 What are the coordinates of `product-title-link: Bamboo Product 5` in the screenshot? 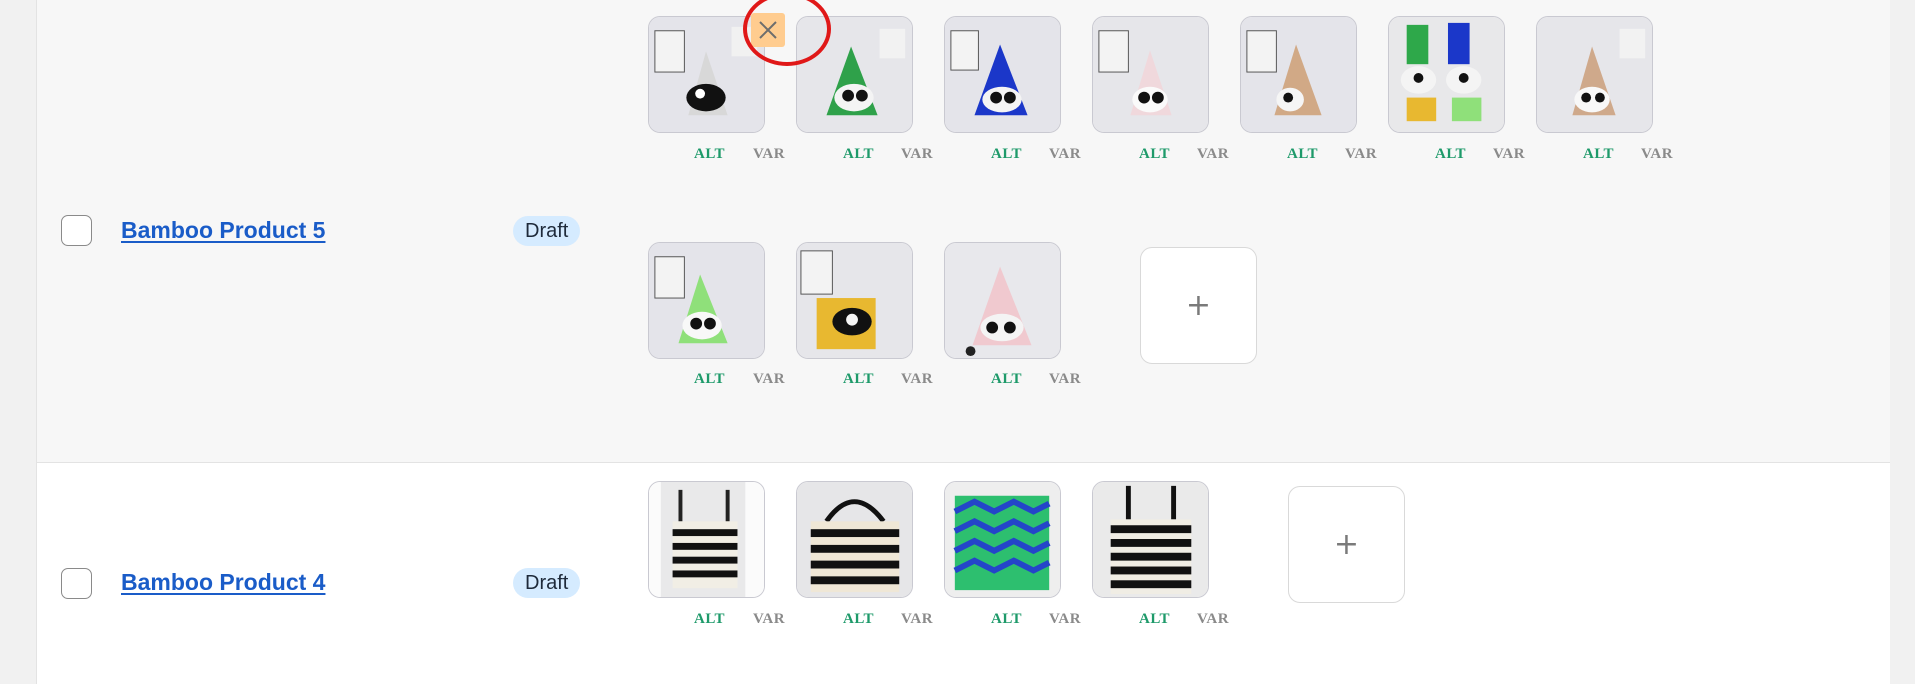 It's located at (223, 230).